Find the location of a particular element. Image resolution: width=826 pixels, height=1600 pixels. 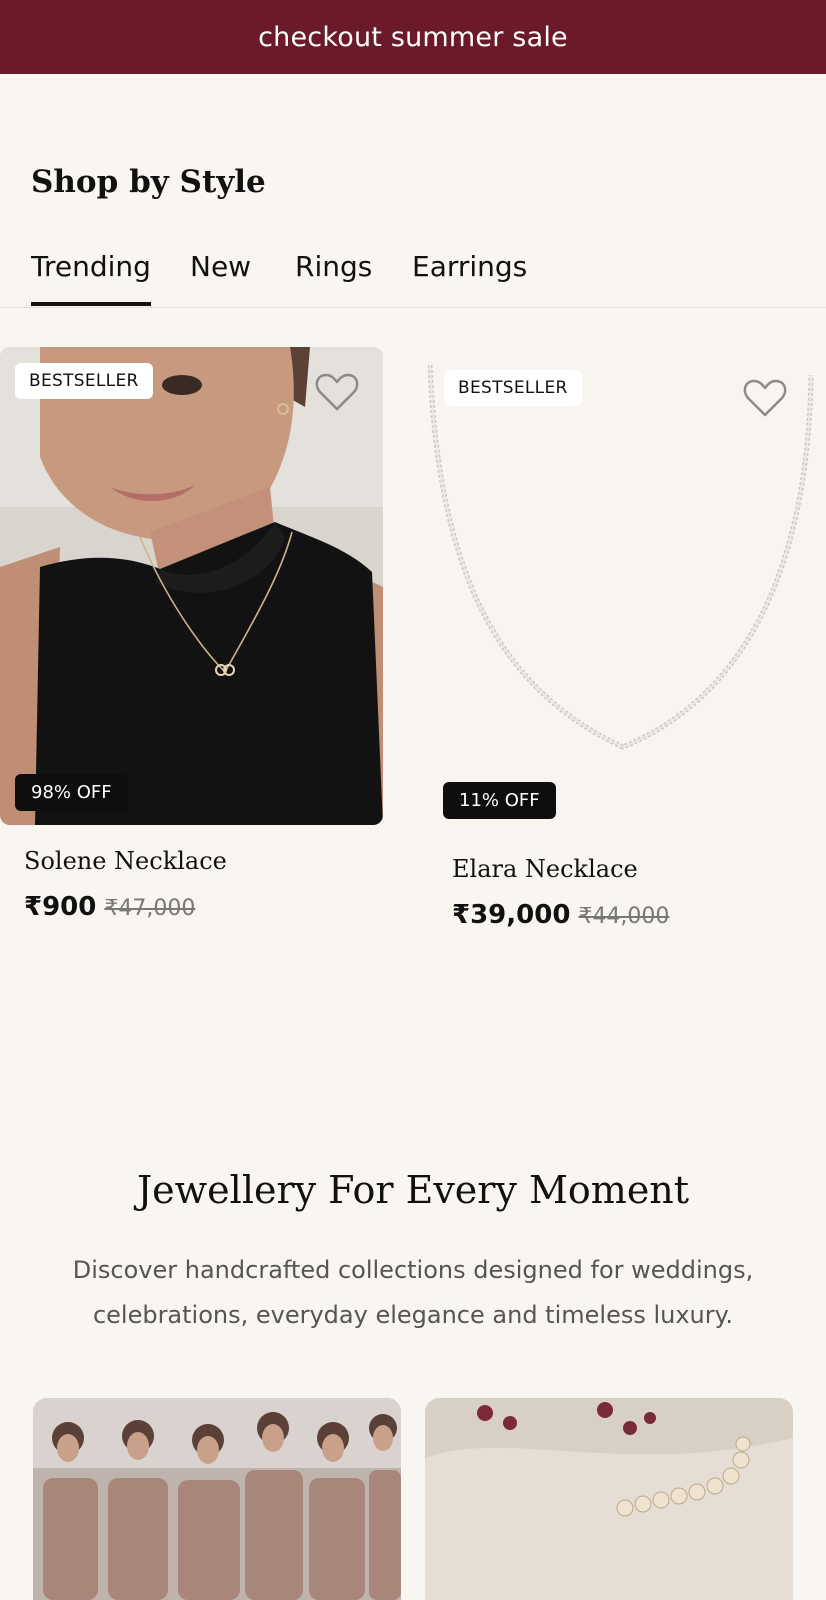

tab-rings: Rings is located at coordinates (333, 266).